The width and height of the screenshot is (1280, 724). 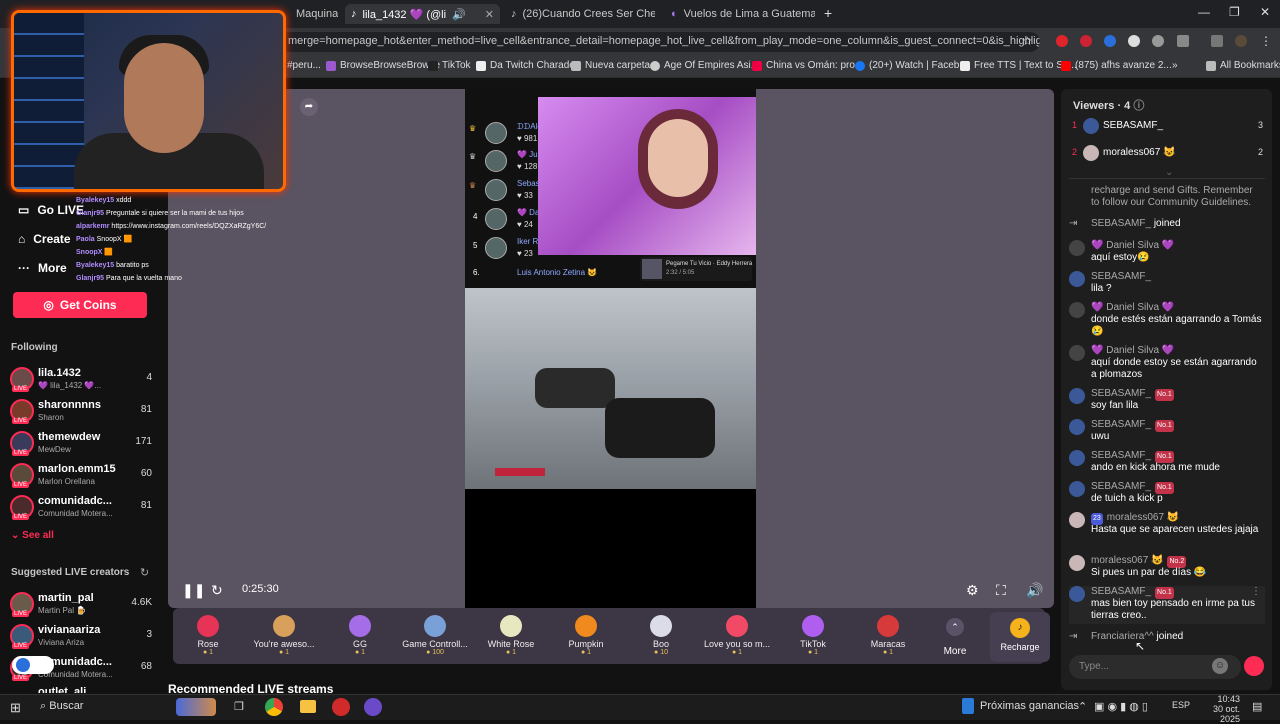 I want to click on bookmark-item: TikTok, so click(x=449, y=65).